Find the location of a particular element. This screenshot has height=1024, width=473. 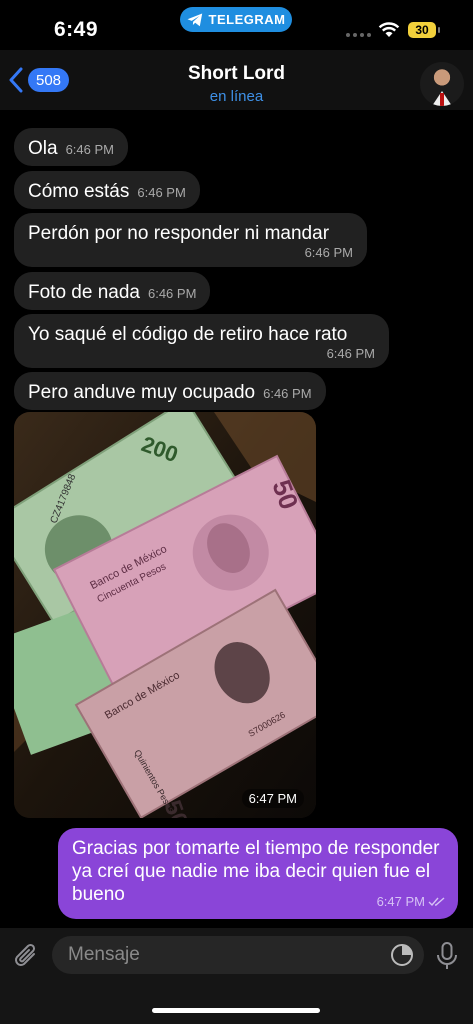

message-text: Perdón por no responder ni mandar is located at coordinates (179, 233).